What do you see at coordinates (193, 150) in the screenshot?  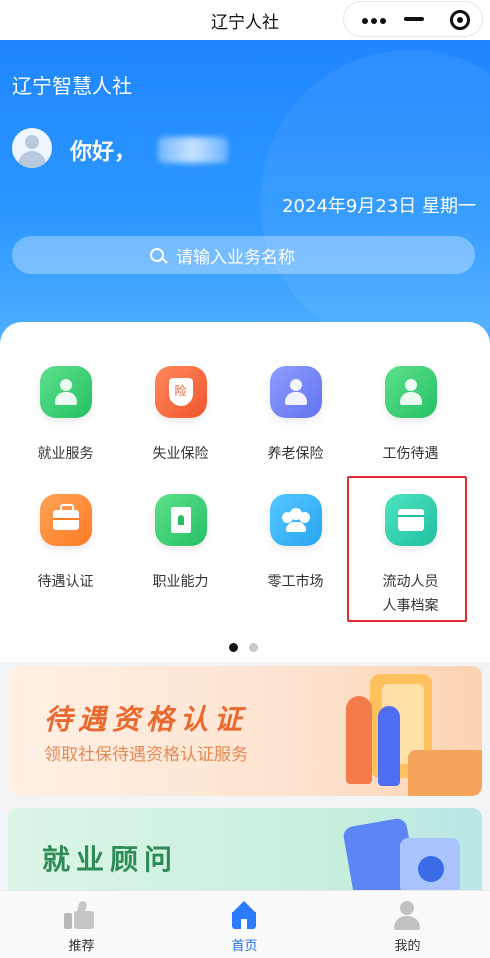 I see `blurred-username` at bounding box center [193, 150].